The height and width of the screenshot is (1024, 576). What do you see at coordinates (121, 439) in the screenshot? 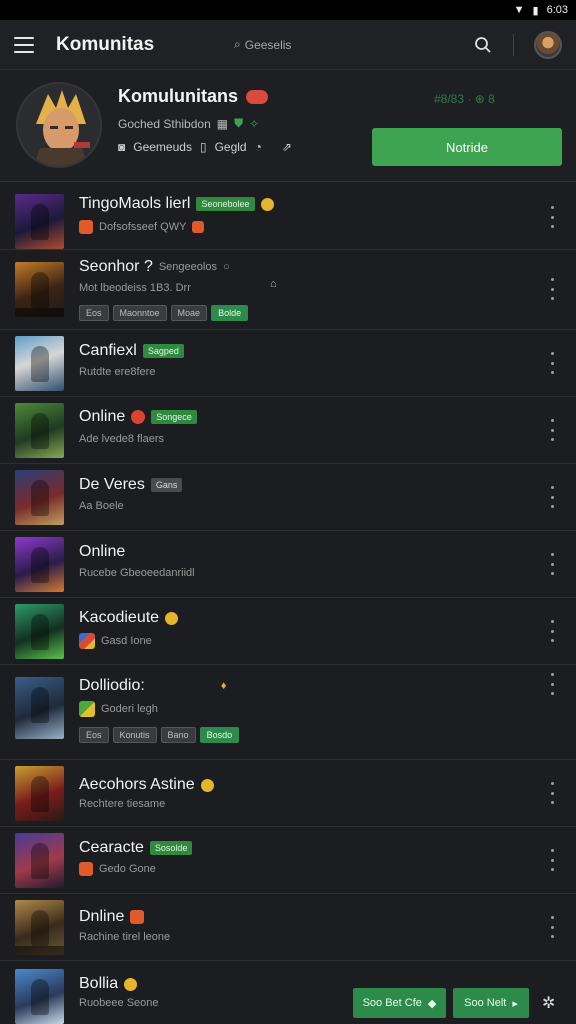
I see `game-subtitle: Ade lvede8 flaers` at bounding box center [121, 439].